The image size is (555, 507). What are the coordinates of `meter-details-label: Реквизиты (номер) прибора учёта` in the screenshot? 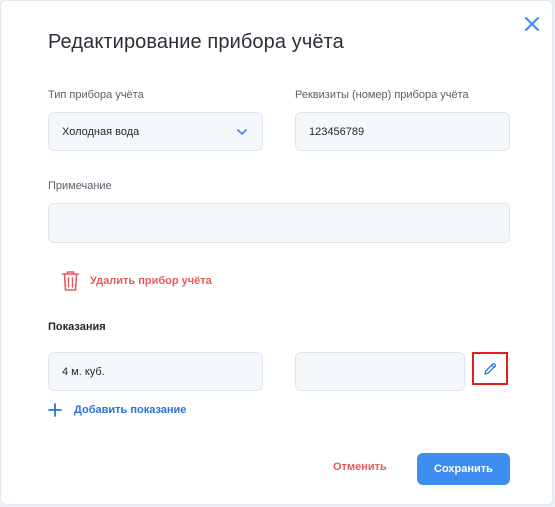 It's located at (382, 95).